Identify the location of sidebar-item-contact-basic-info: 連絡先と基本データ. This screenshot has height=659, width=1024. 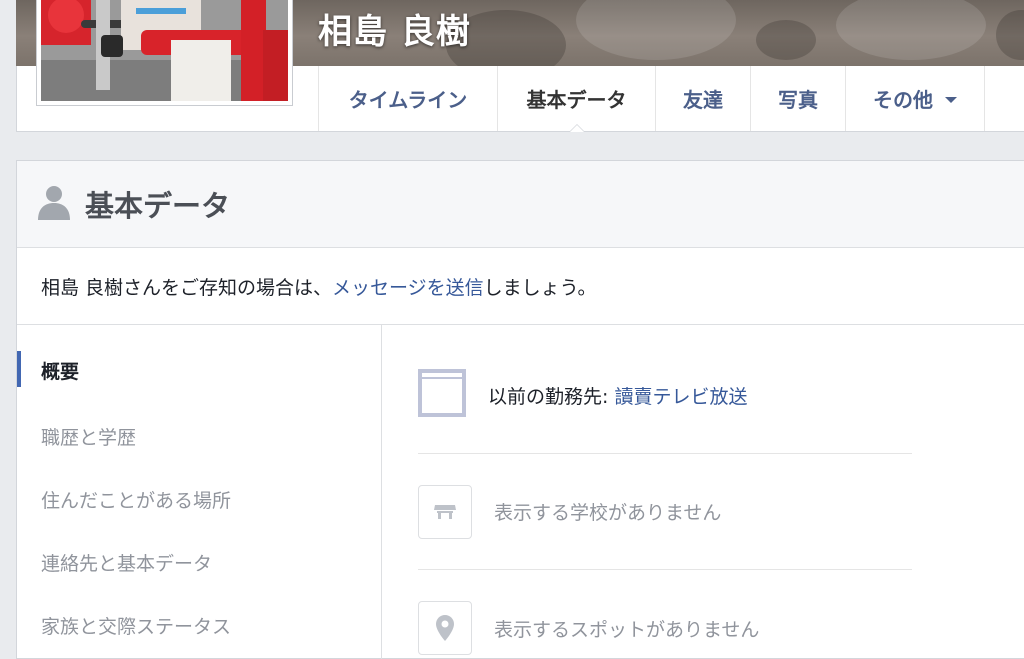
(199, 562).